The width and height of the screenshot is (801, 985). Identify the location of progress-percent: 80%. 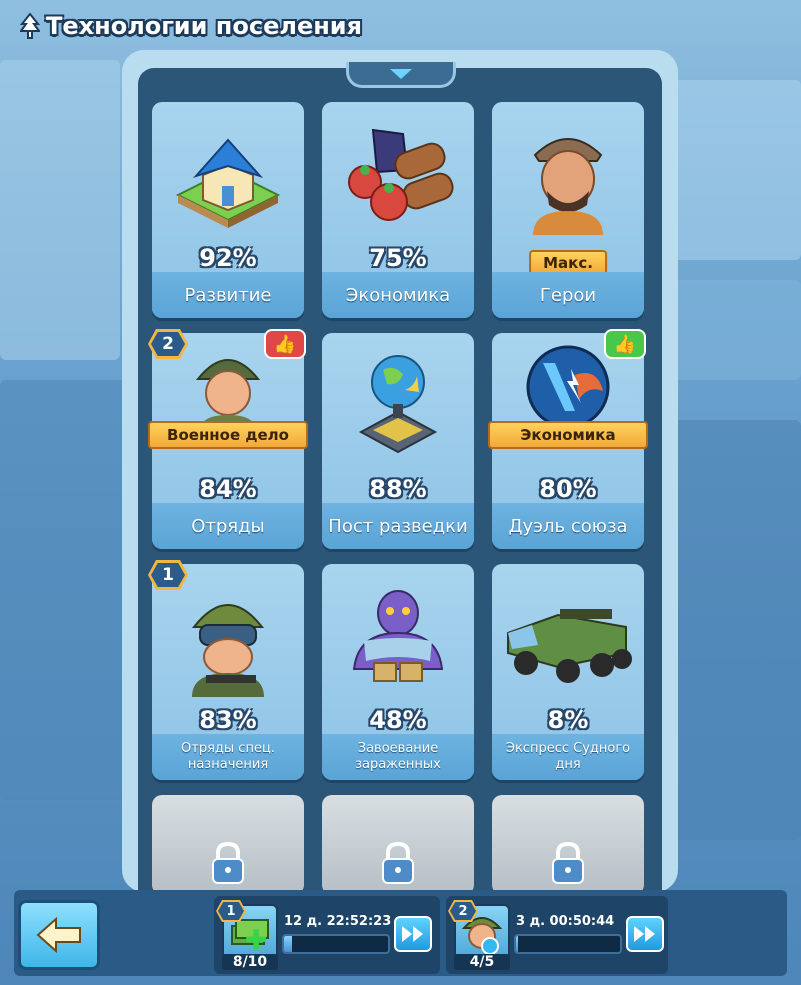
(568, 489).